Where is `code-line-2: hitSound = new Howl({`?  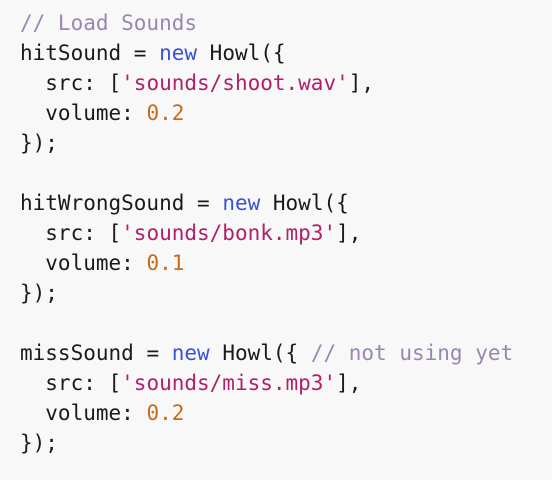 code-line-2: hitSound = new Howl({ is located at coordinates (286, 53).